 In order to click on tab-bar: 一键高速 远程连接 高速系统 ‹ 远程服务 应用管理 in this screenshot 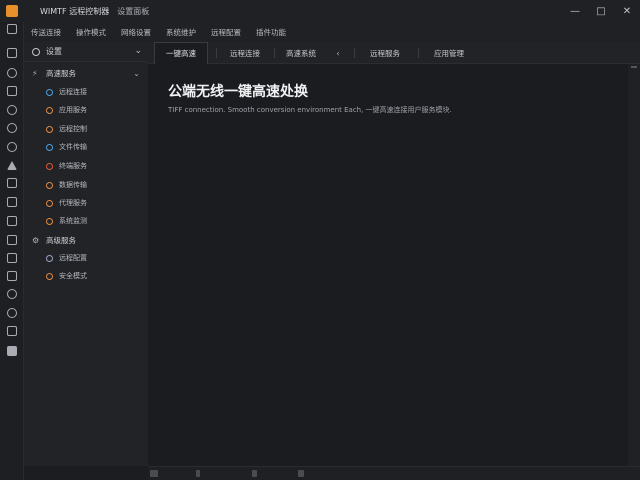, I will do `click(394, 53)`.